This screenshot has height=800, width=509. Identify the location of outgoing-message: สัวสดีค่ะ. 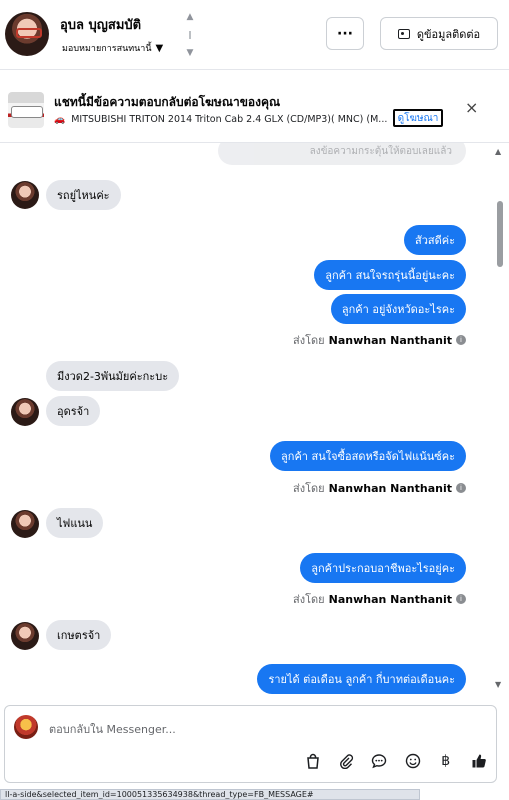
(434, 240).